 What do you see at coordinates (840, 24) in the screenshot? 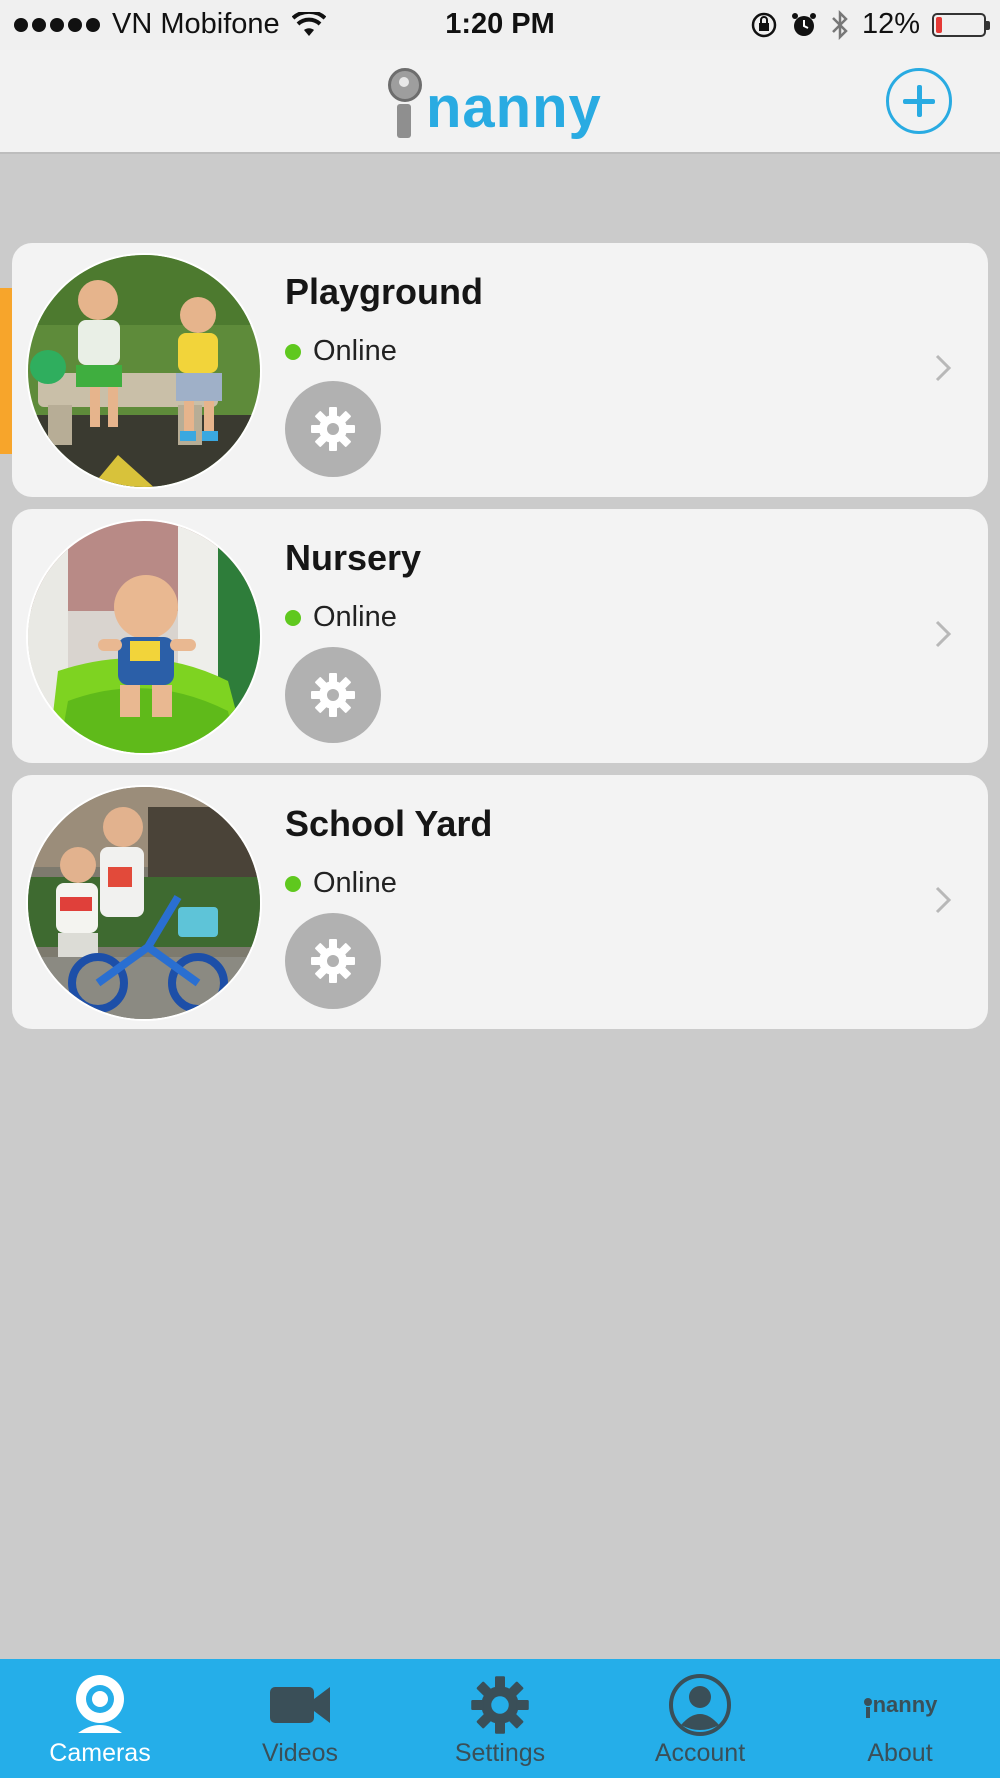
I see `bluetooth-icon` at bounding box center [840, 24].